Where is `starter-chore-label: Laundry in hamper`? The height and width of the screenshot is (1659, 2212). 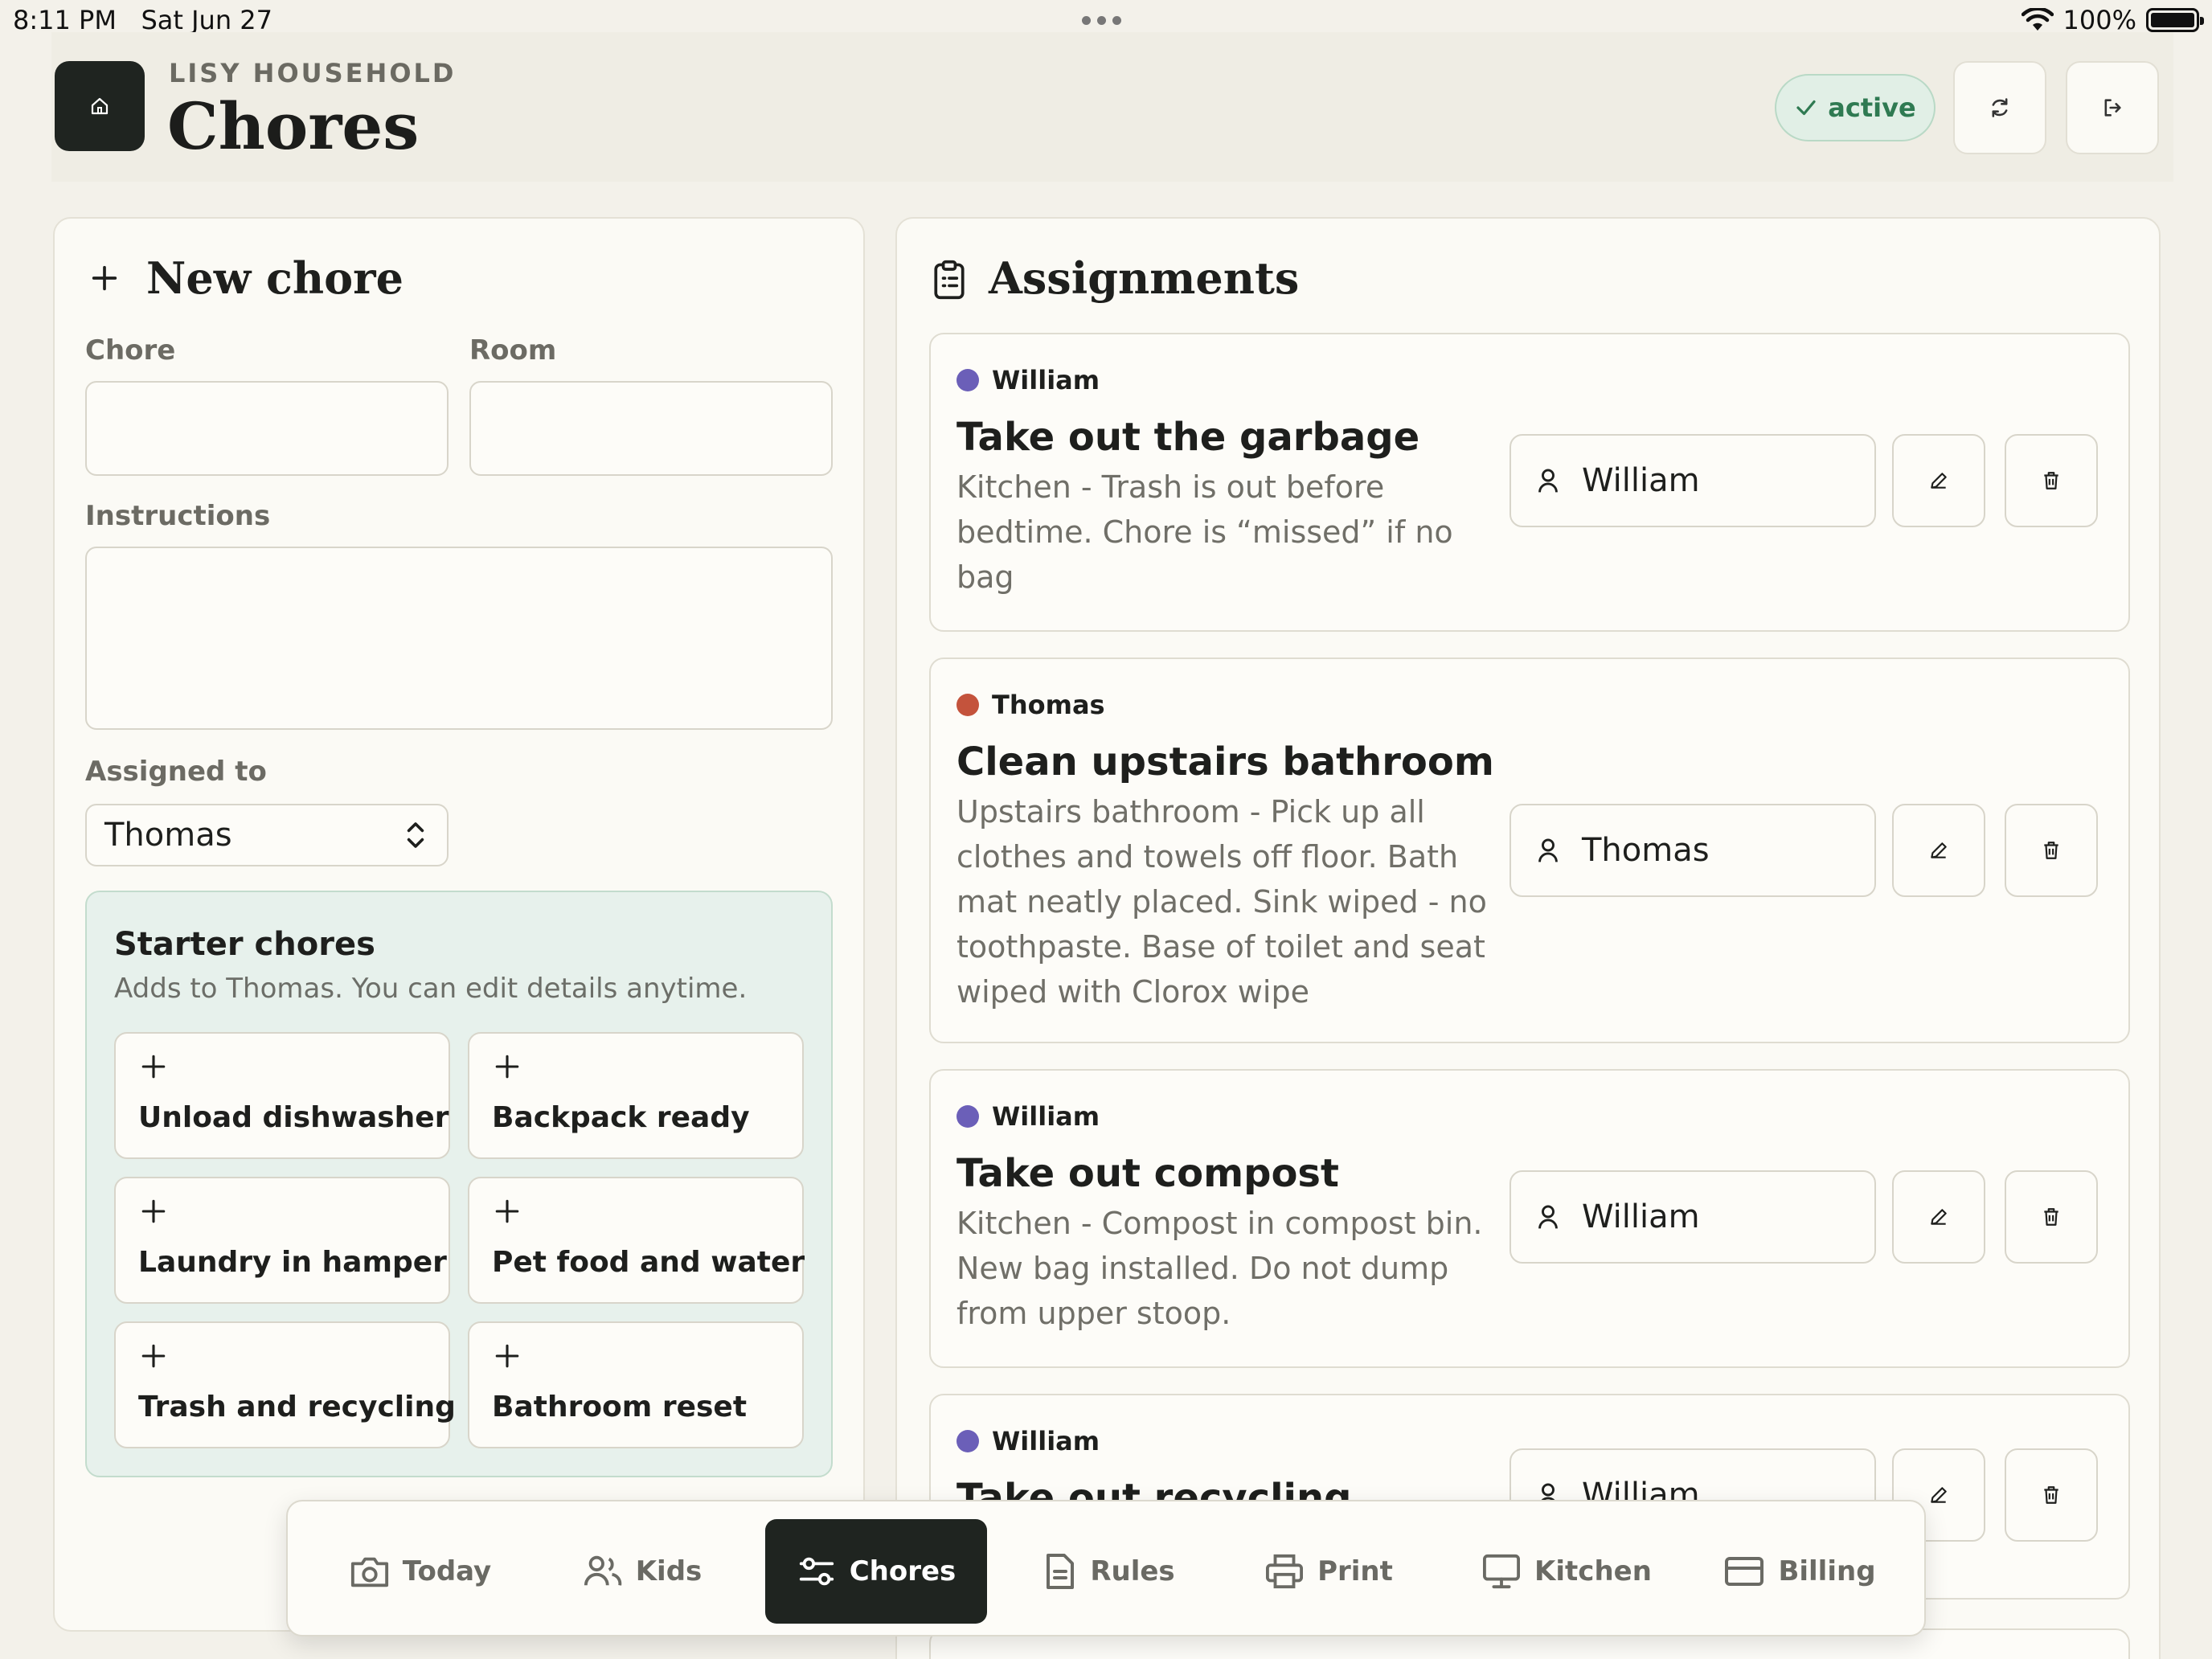 starter-chore-label: Laundry in hamper is located at coordinates (292, 1262).